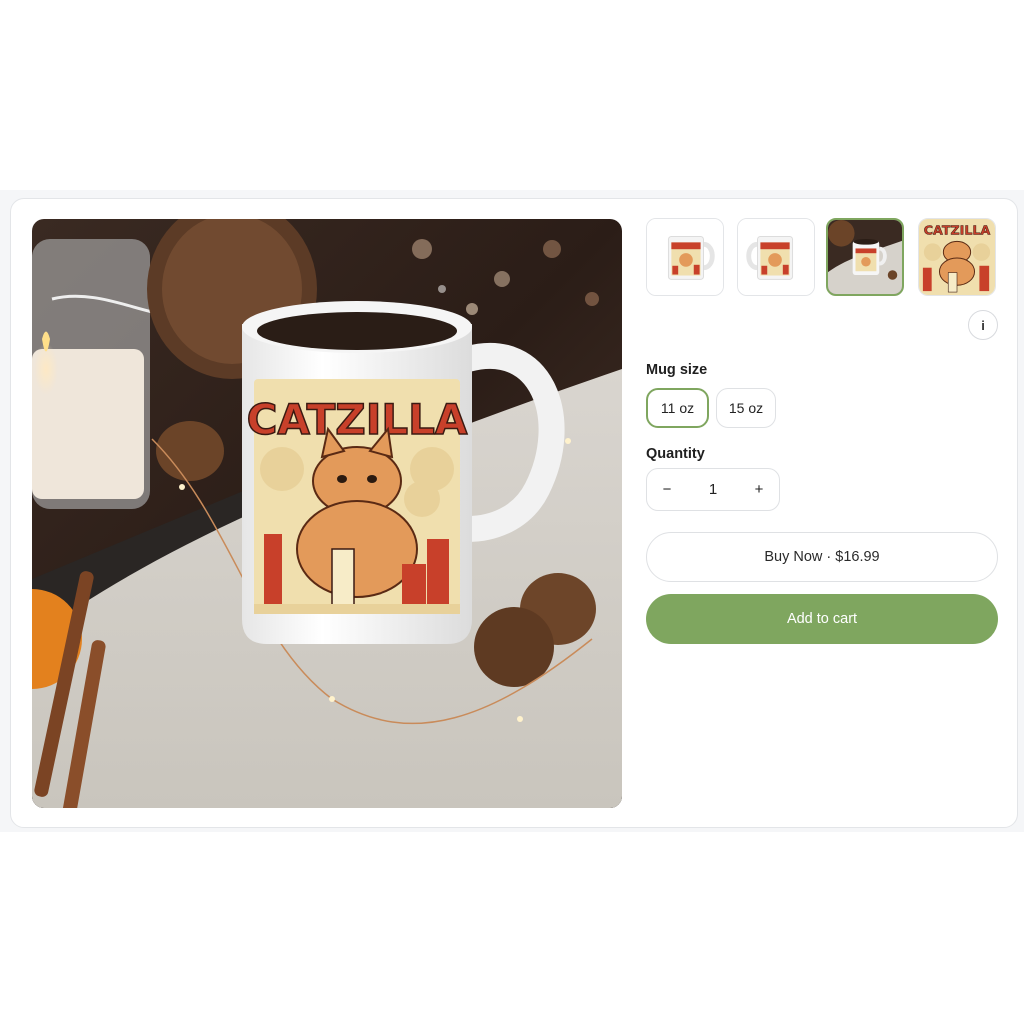 The height and width of the screenshot is (1024, 1024). I want to click on size-option-15oz: 15 oz, so click(746, 408).